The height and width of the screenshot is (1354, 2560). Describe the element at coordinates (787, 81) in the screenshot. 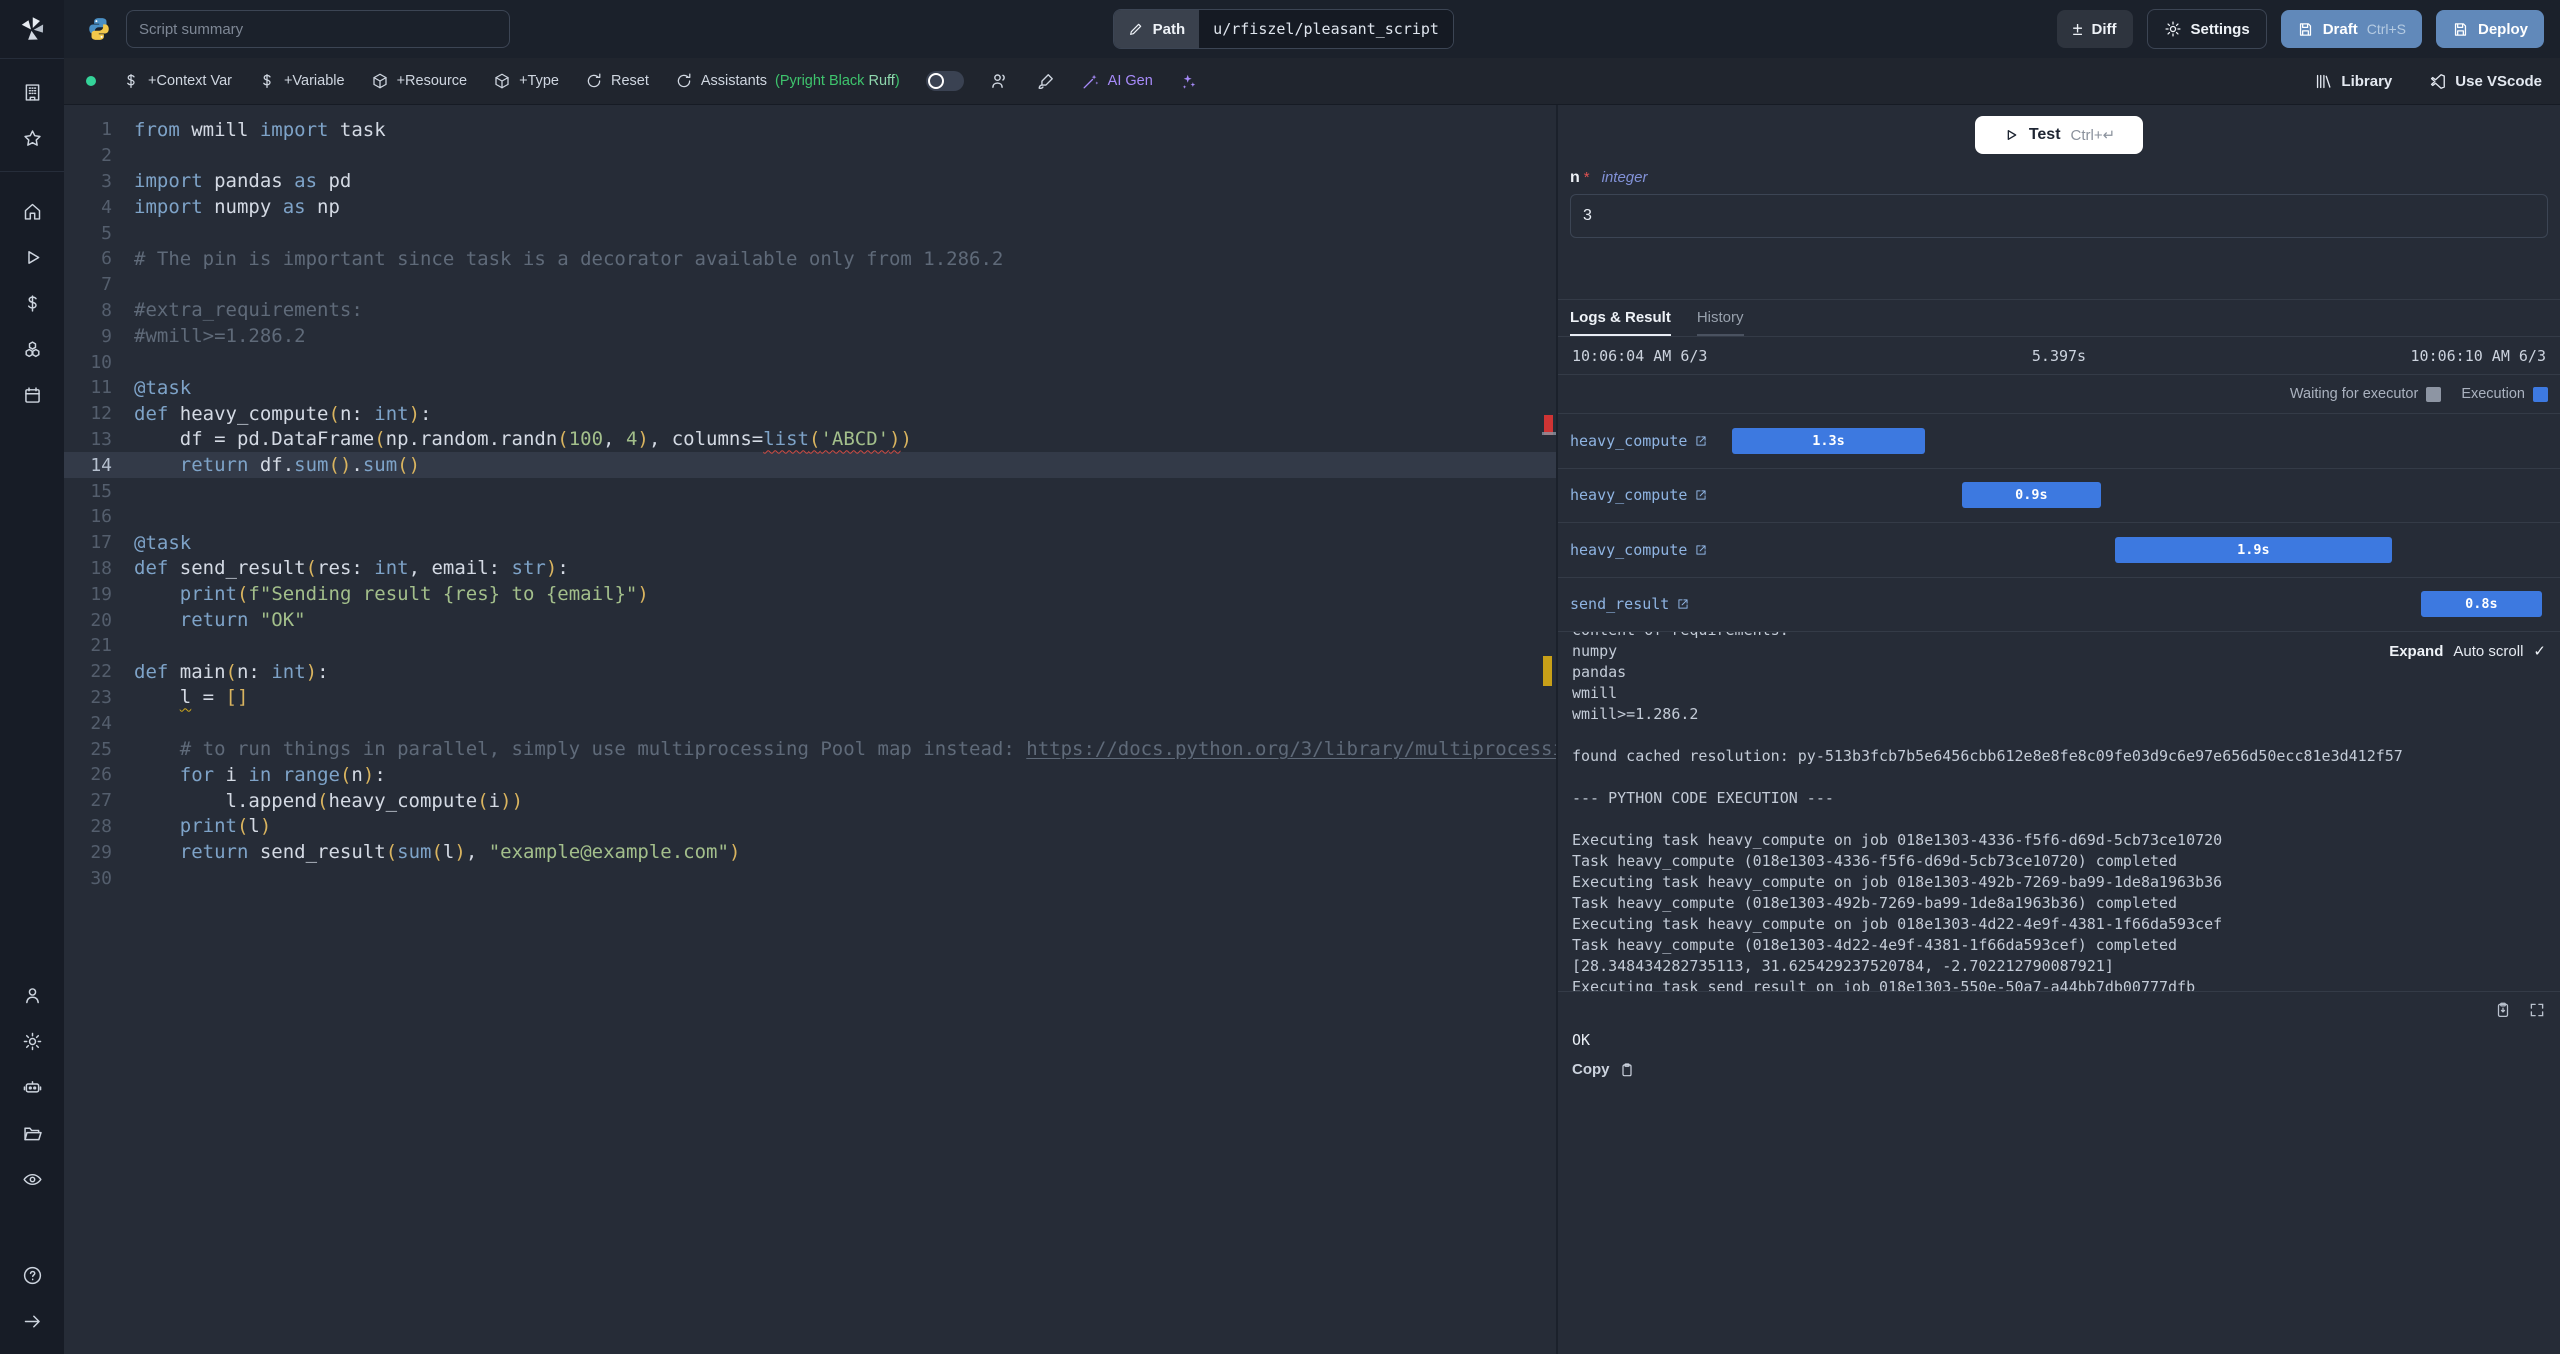

I see `assistants-button: Assistants (Pyright Black Ruff)` at that location.